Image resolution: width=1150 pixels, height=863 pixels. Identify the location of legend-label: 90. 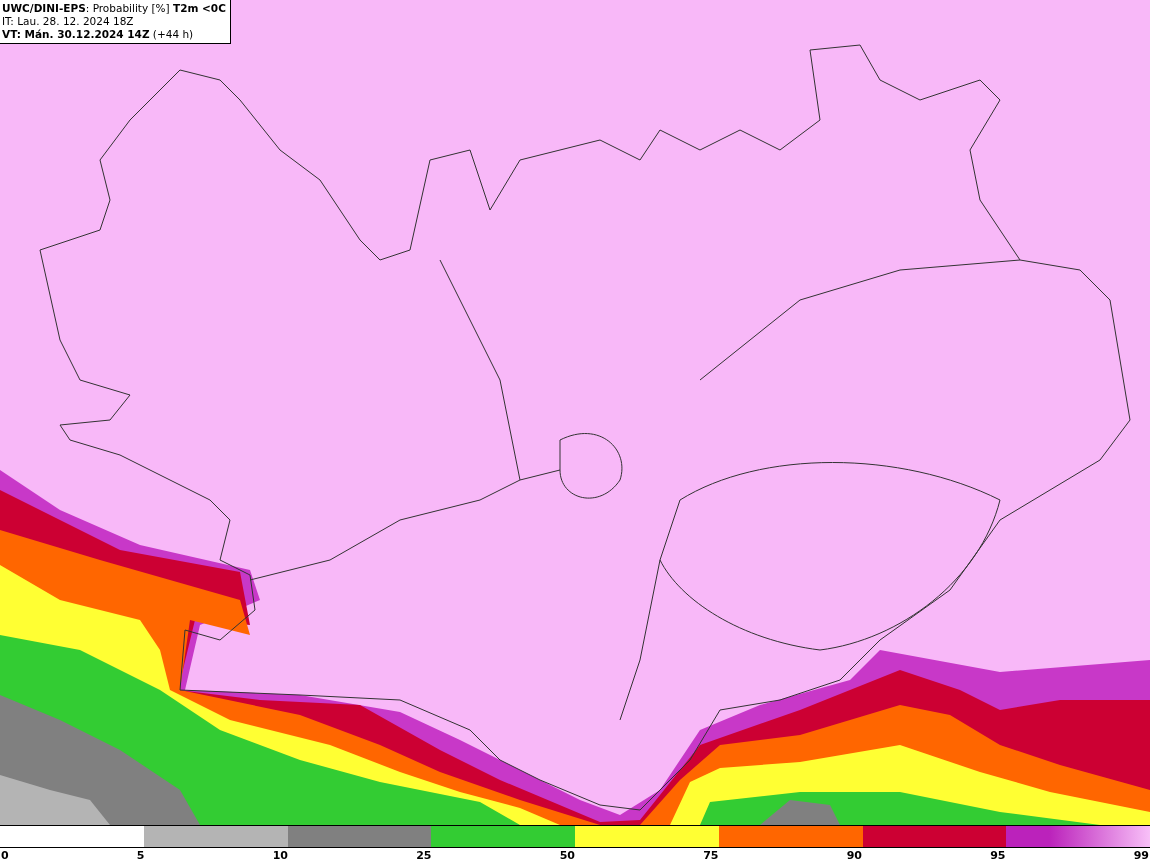
(854, 855).